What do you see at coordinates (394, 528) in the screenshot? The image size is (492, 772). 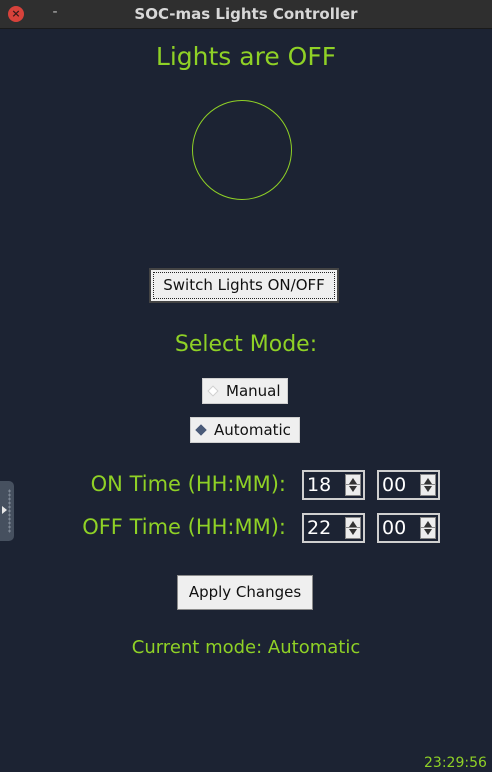 I see `off-minute-value: 00` at bounding box center [394, 528].